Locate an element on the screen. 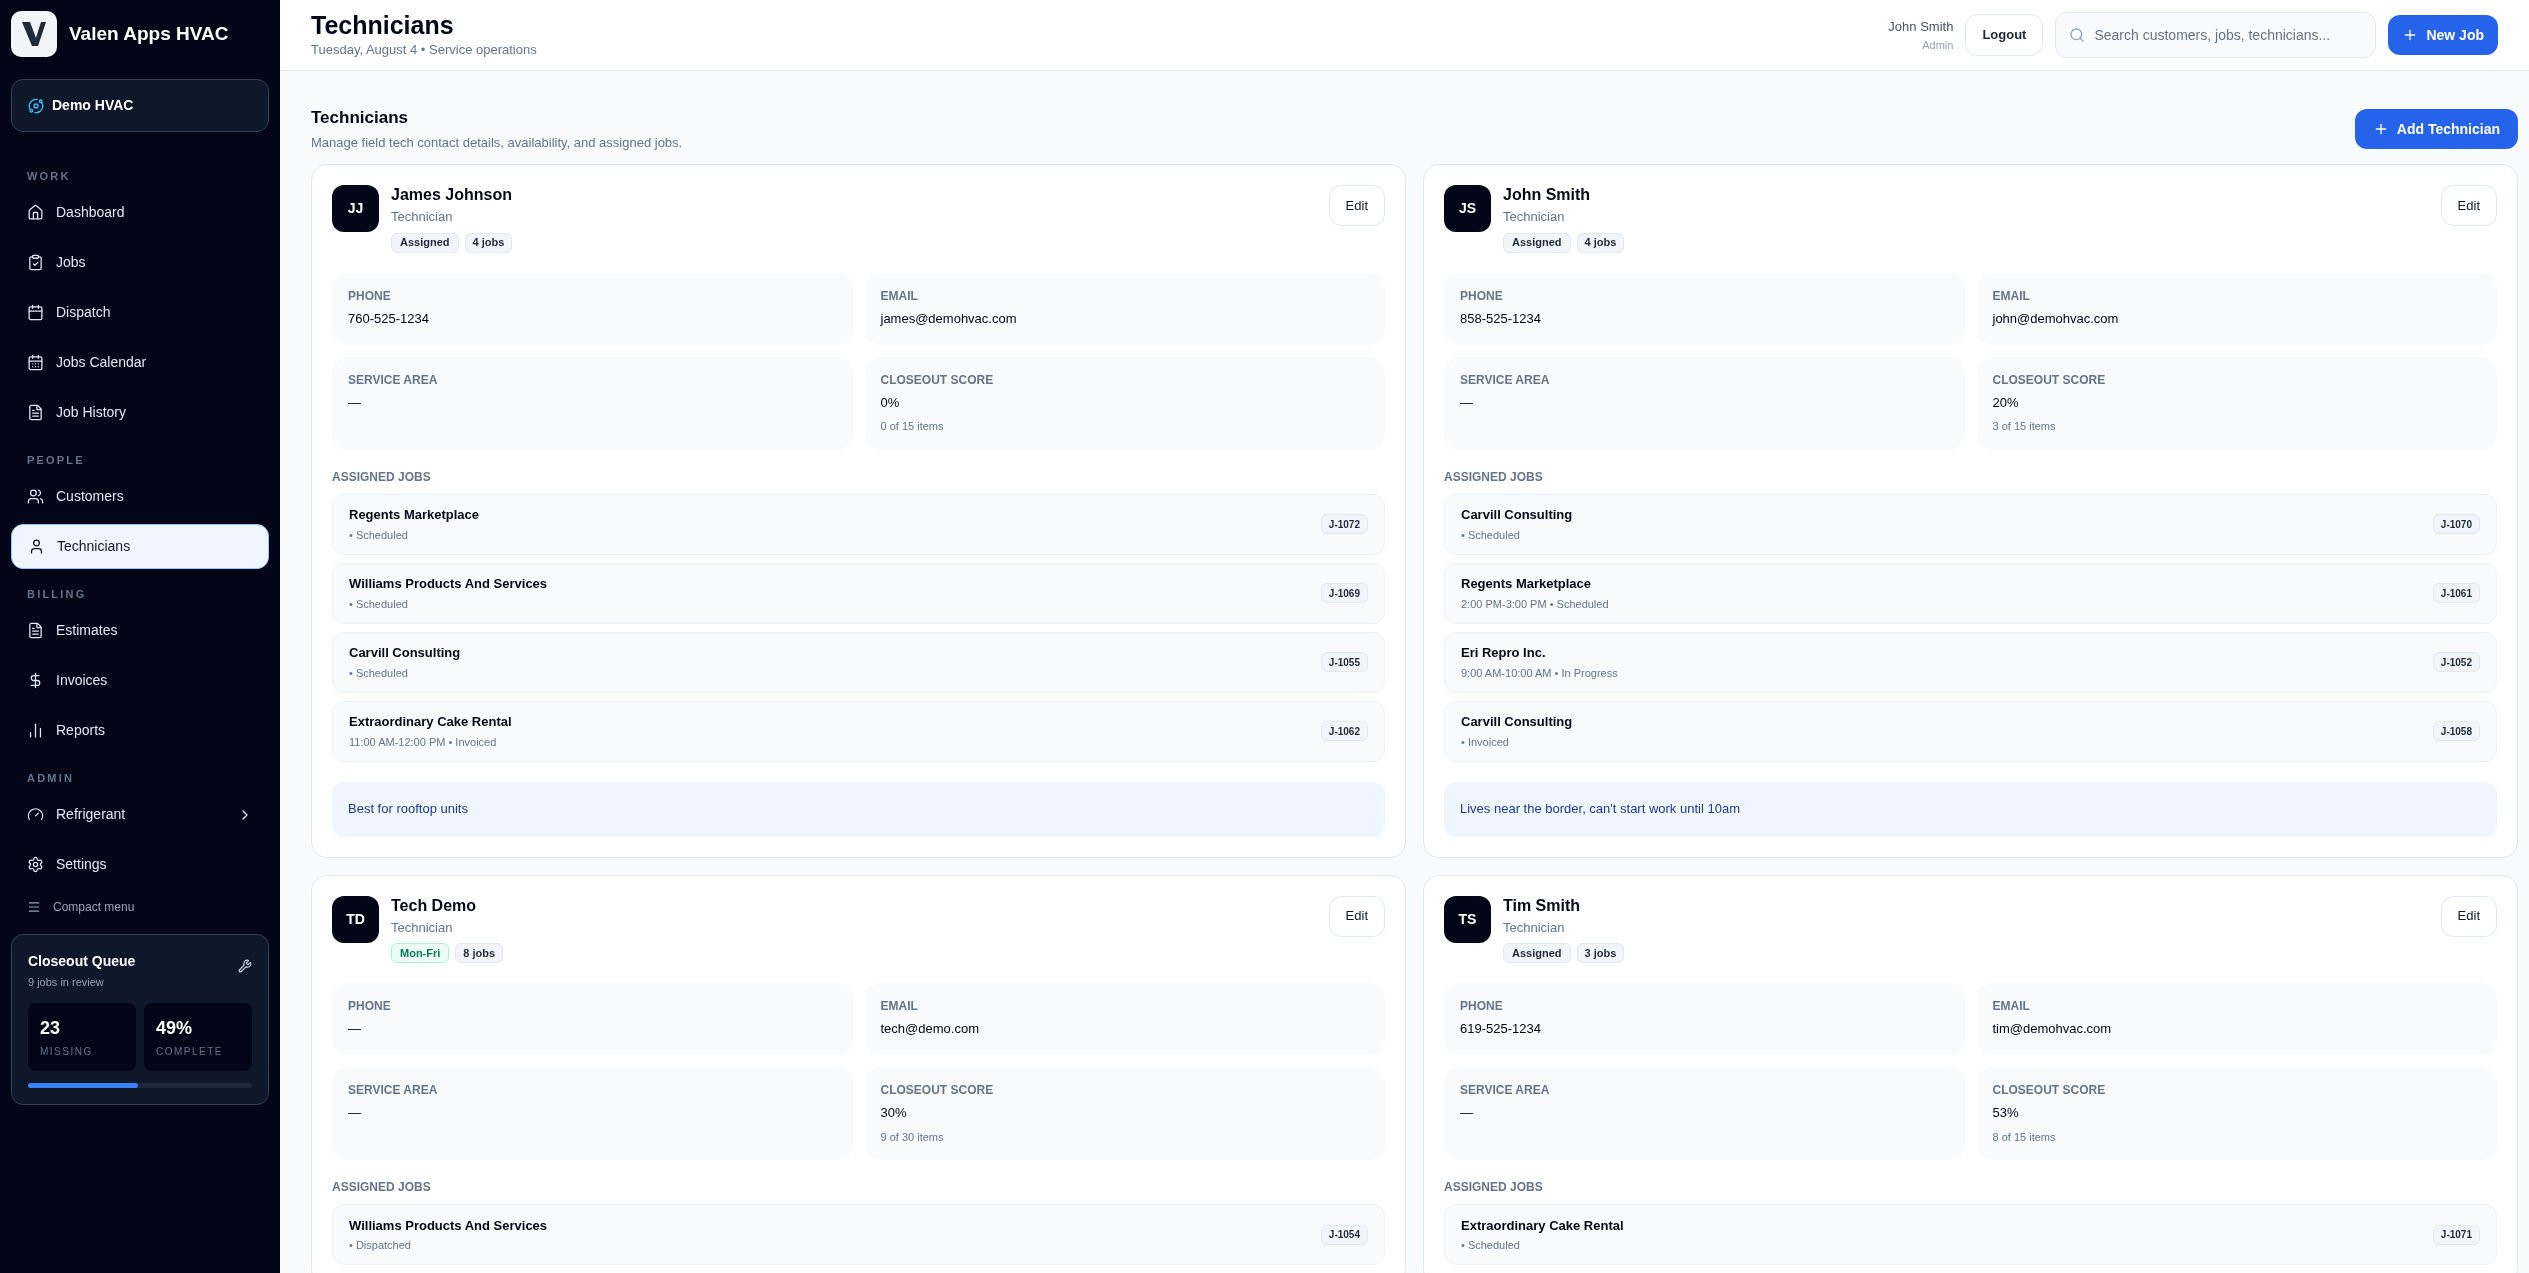 The height and width of the screenshot is (1273, 2529). technician-name: James Johnson is located at coordinates (452, 195).